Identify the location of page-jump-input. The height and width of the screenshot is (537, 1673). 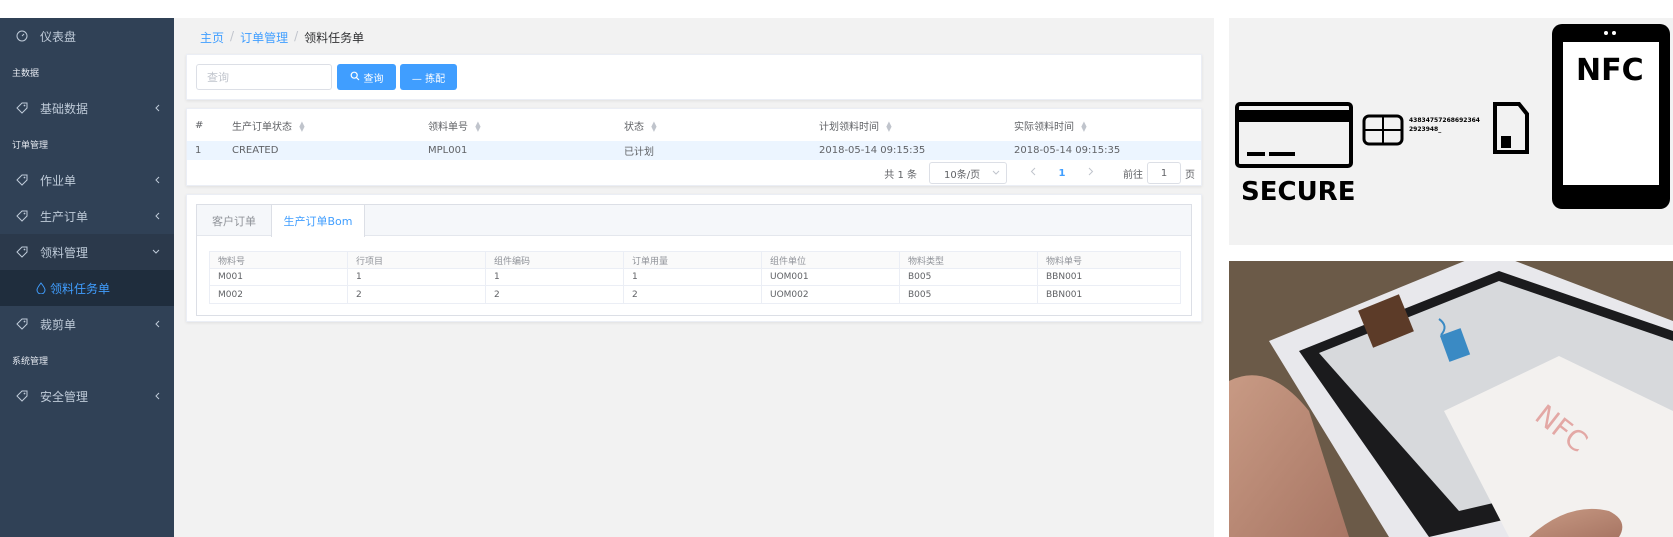
(1164, 173).